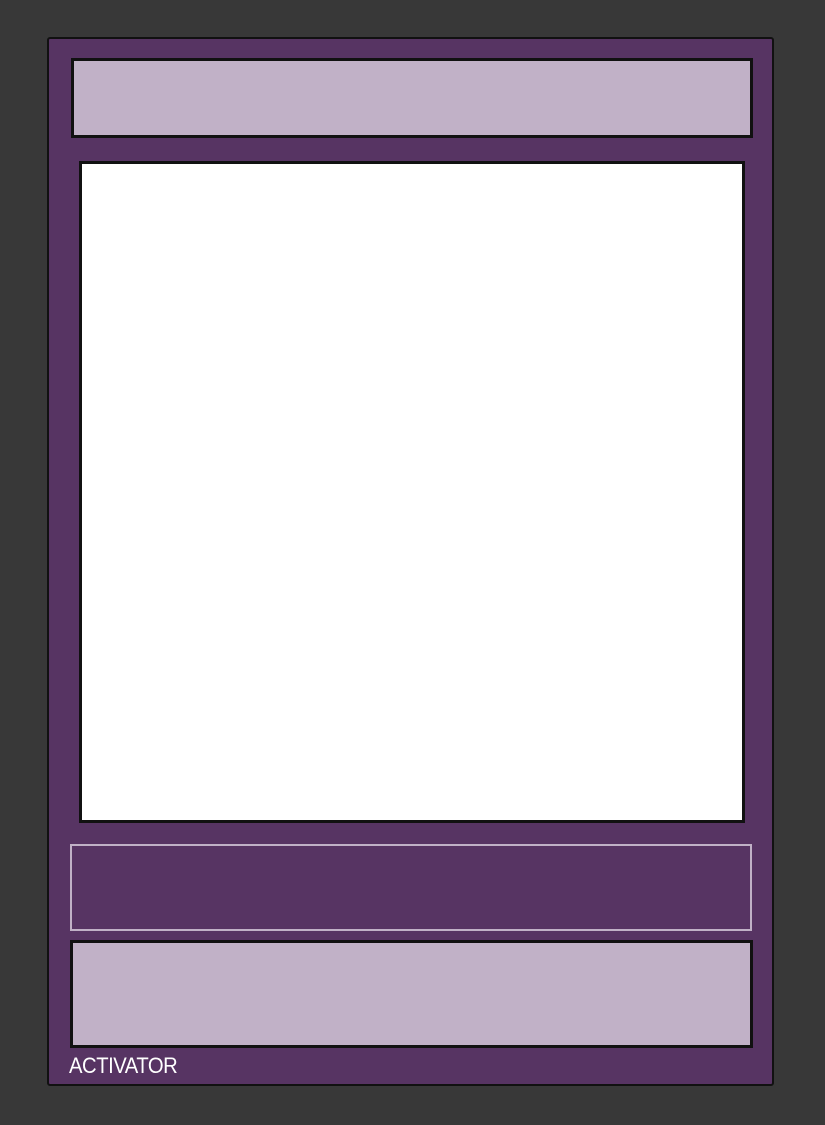 This screenshot has width=825, height=1125. Describe the element at coordinates (411, 887) in the screenshot. I see `card-type-bar` at that location.